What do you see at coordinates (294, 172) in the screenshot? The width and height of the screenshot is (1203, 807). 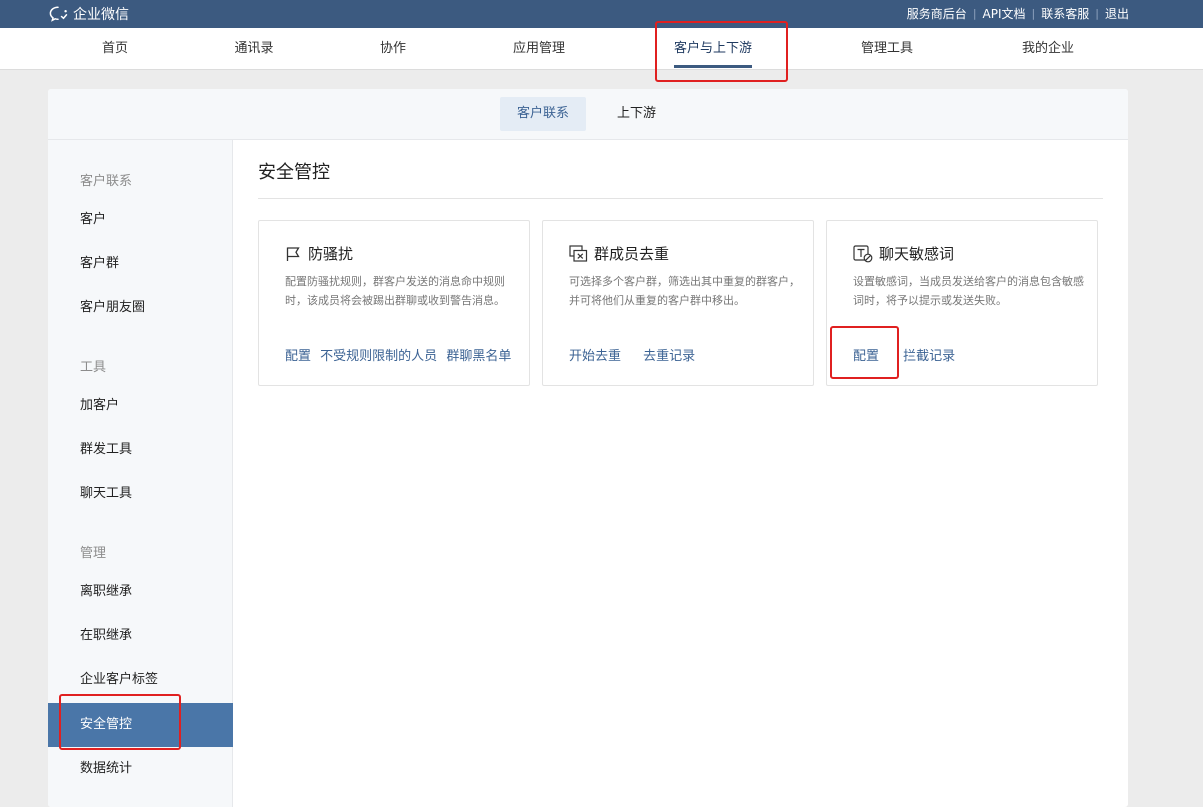 I see `page-title: 安全管控` at bounding box center [294, 172].